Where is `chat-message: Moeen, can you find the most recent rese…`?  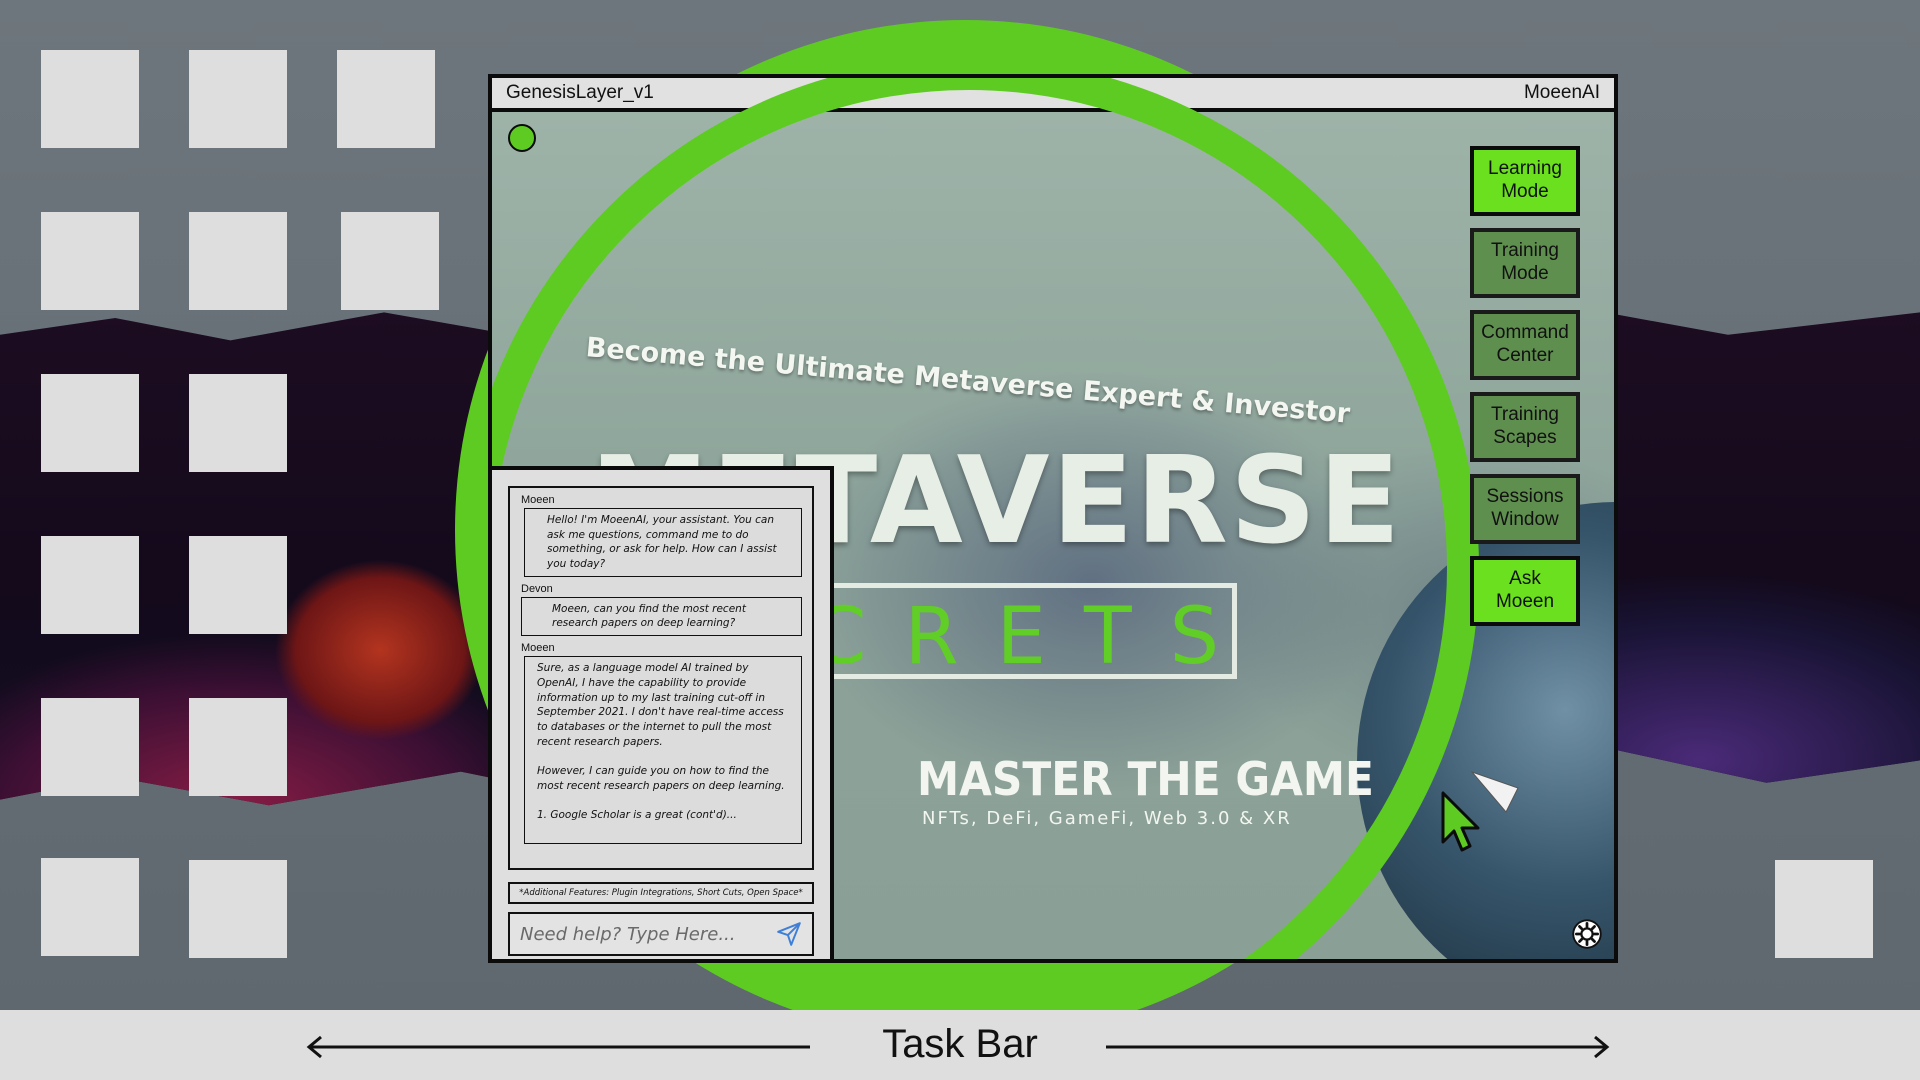 chat-message: Moeen, can you find the most recent rese… is located at coordinates (661, 616).